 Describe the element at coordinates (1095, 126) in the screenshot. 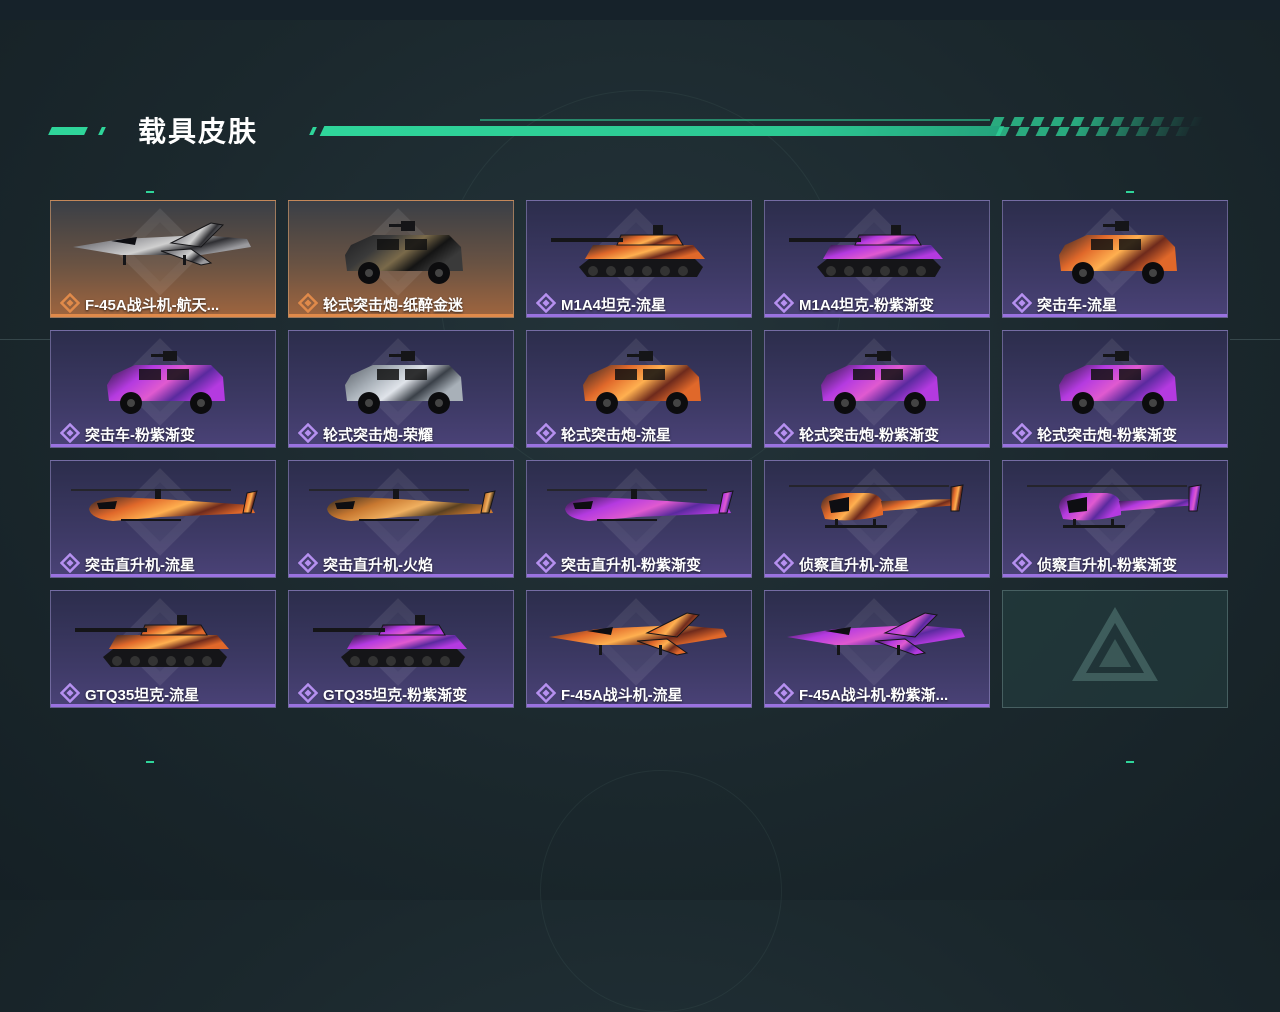

I see `header-checker-pattern` at that location.